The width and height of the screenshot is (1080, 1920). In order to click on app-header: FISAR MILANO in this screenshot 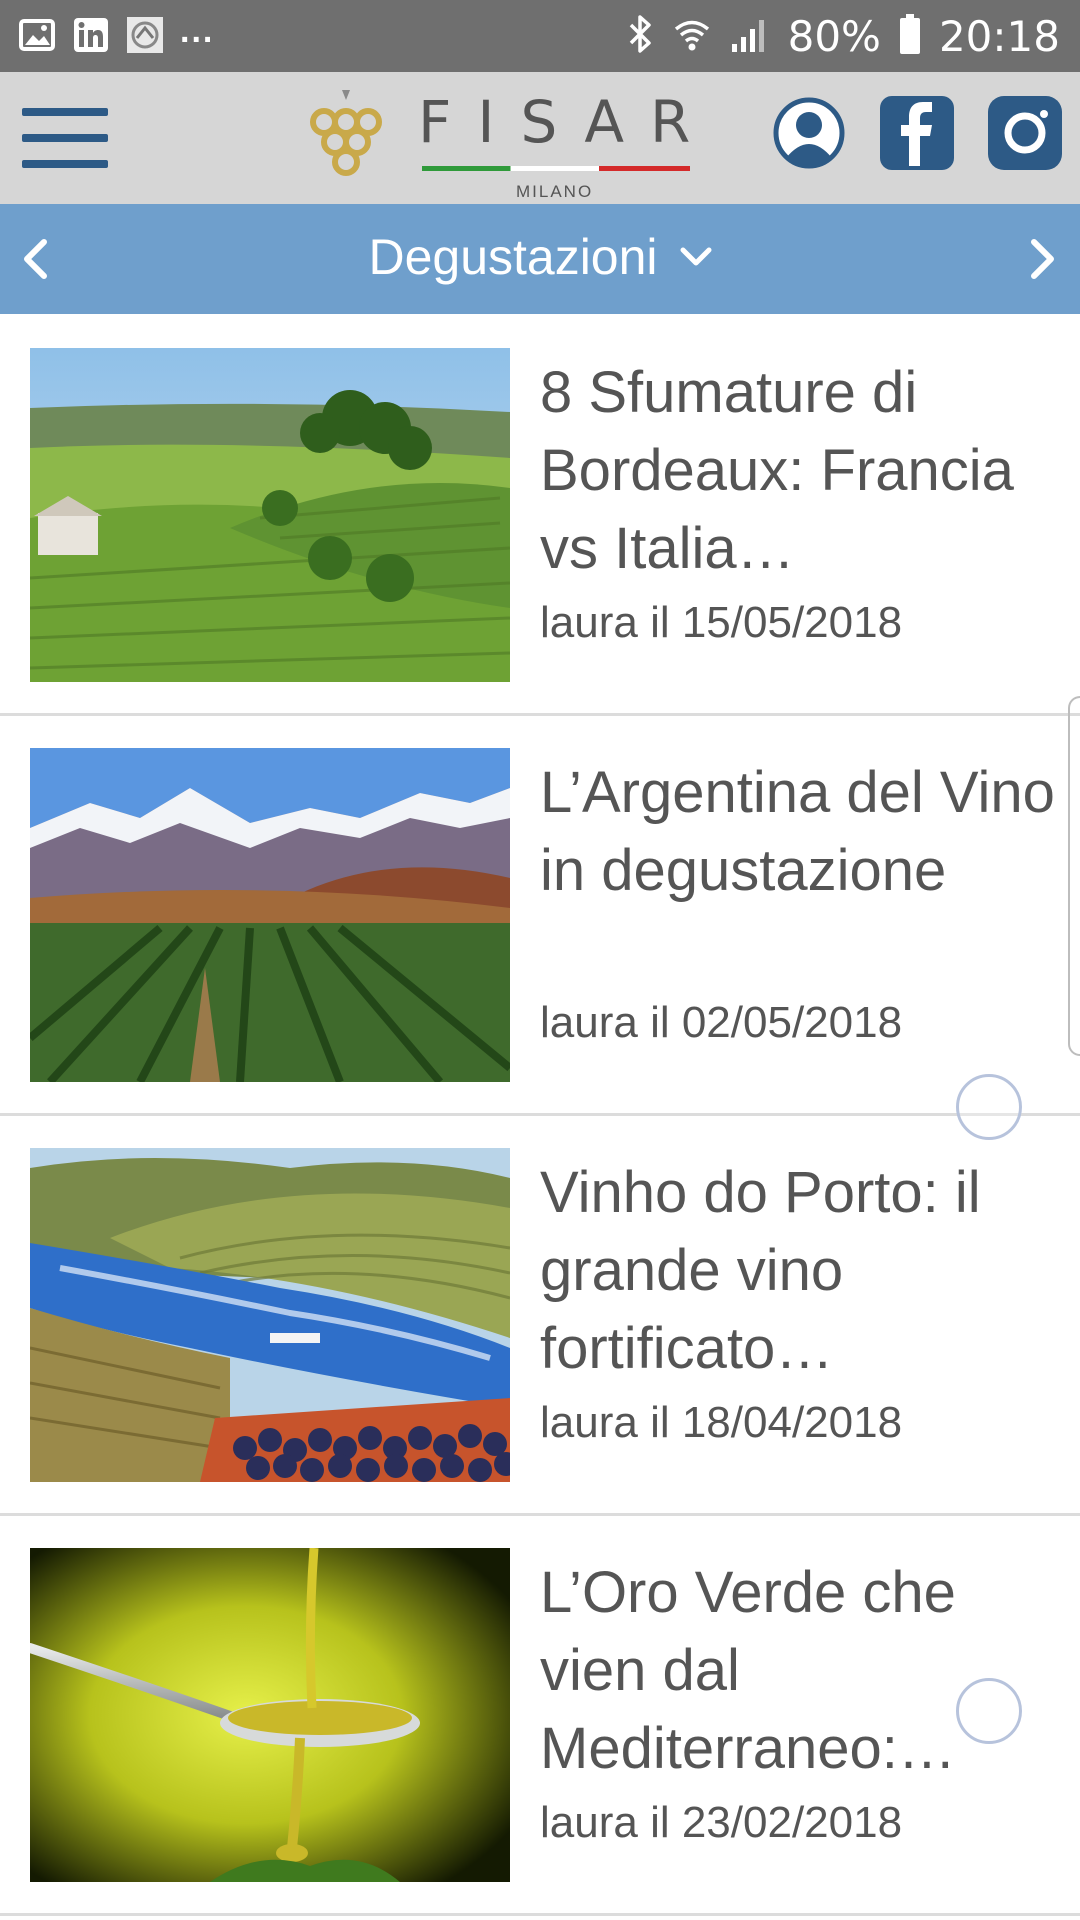, I will do `click(540, 138)`.